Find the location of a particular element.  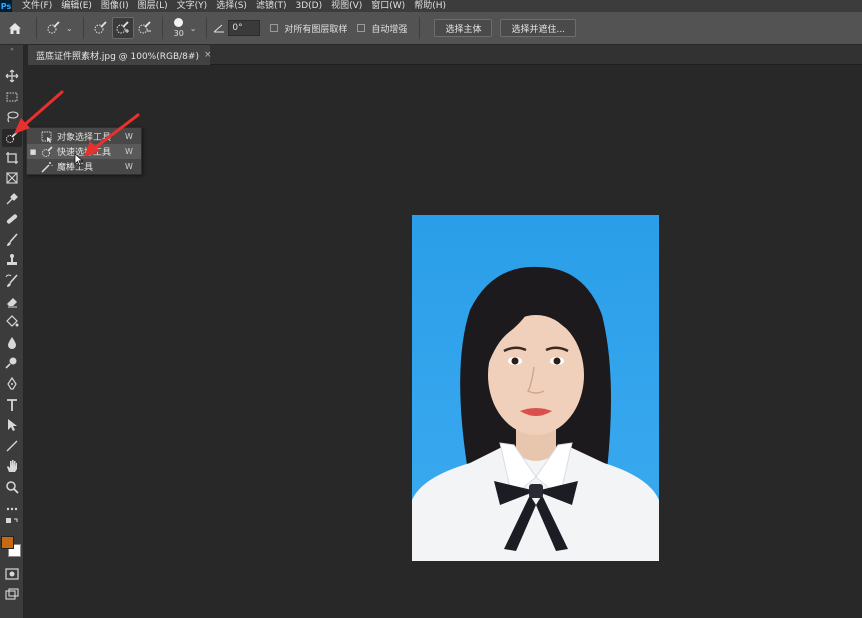

zoom-tool is located at coordinates (12, 487).